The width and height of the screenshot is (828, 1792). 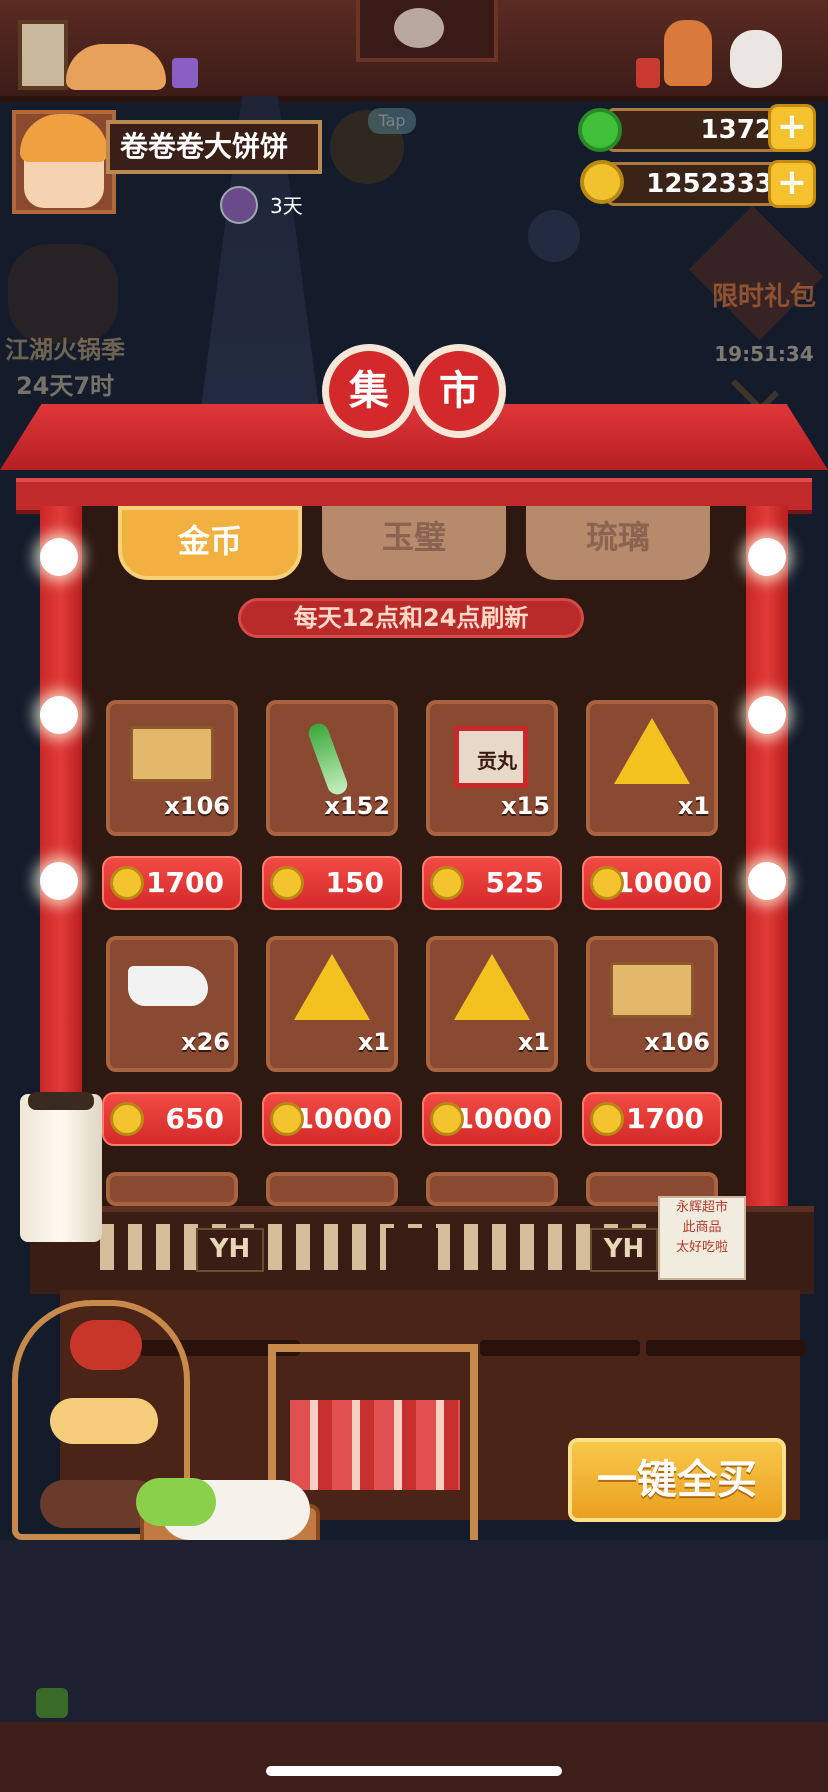 What do you see at coordinates (702, 1238) in the screenshot?
I see `notice-card: 永辉超市 此商品 太好吃啦` at bounding box center [702, 1238].